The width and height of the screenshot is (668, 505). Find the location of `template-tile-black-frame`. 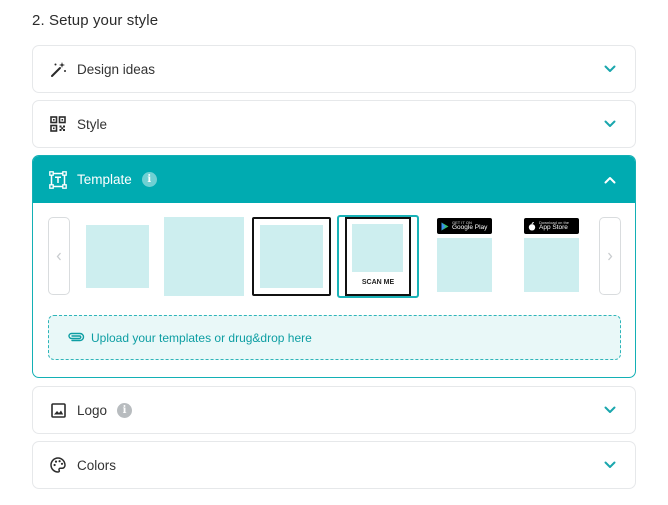

template-tile-black-frame is located at coordinates (291, 256).